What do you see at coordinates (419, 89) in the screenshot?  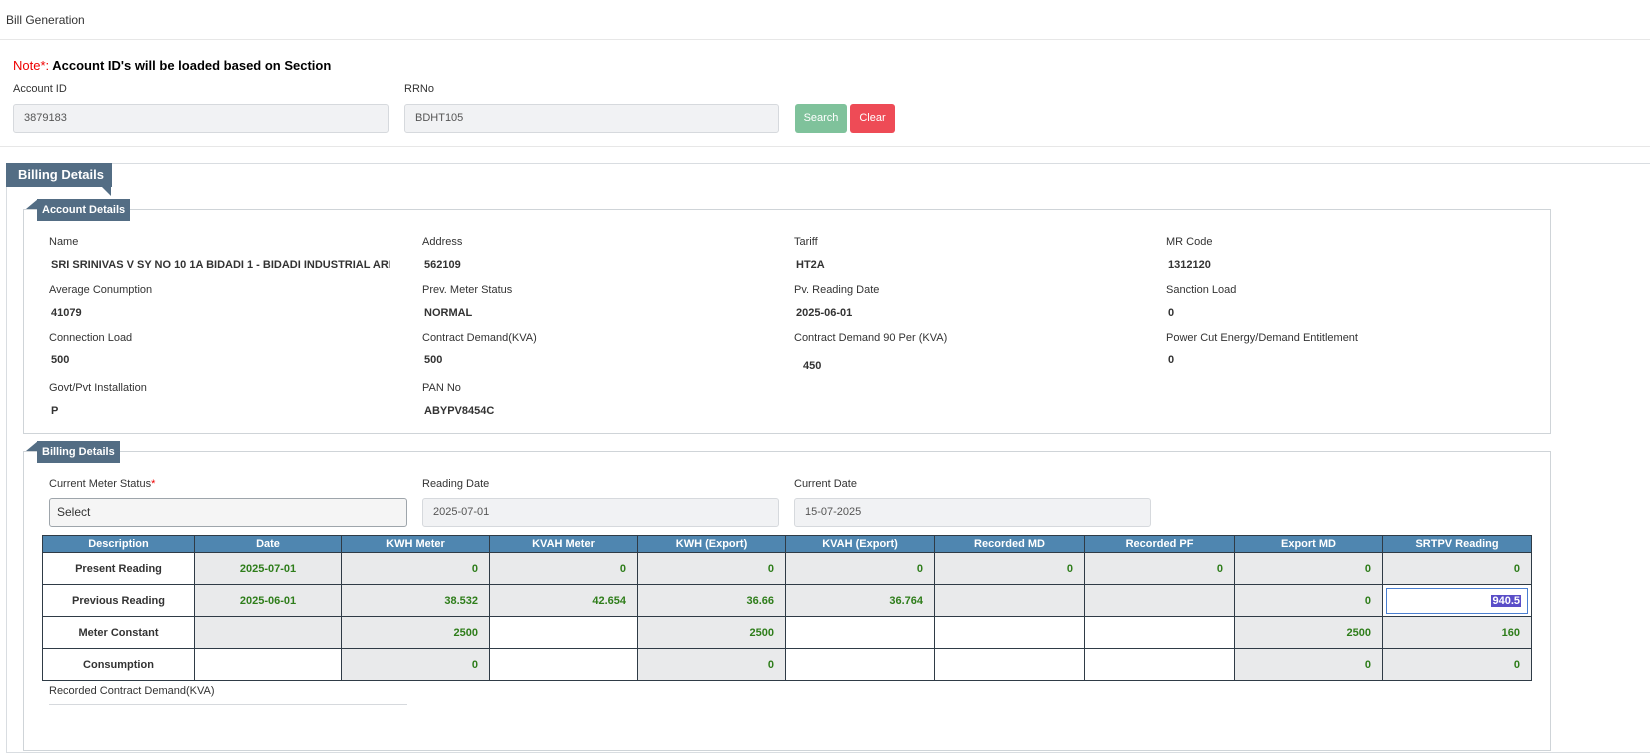 I see `rrno-label: RRNo` at bounding box center [419, 89].